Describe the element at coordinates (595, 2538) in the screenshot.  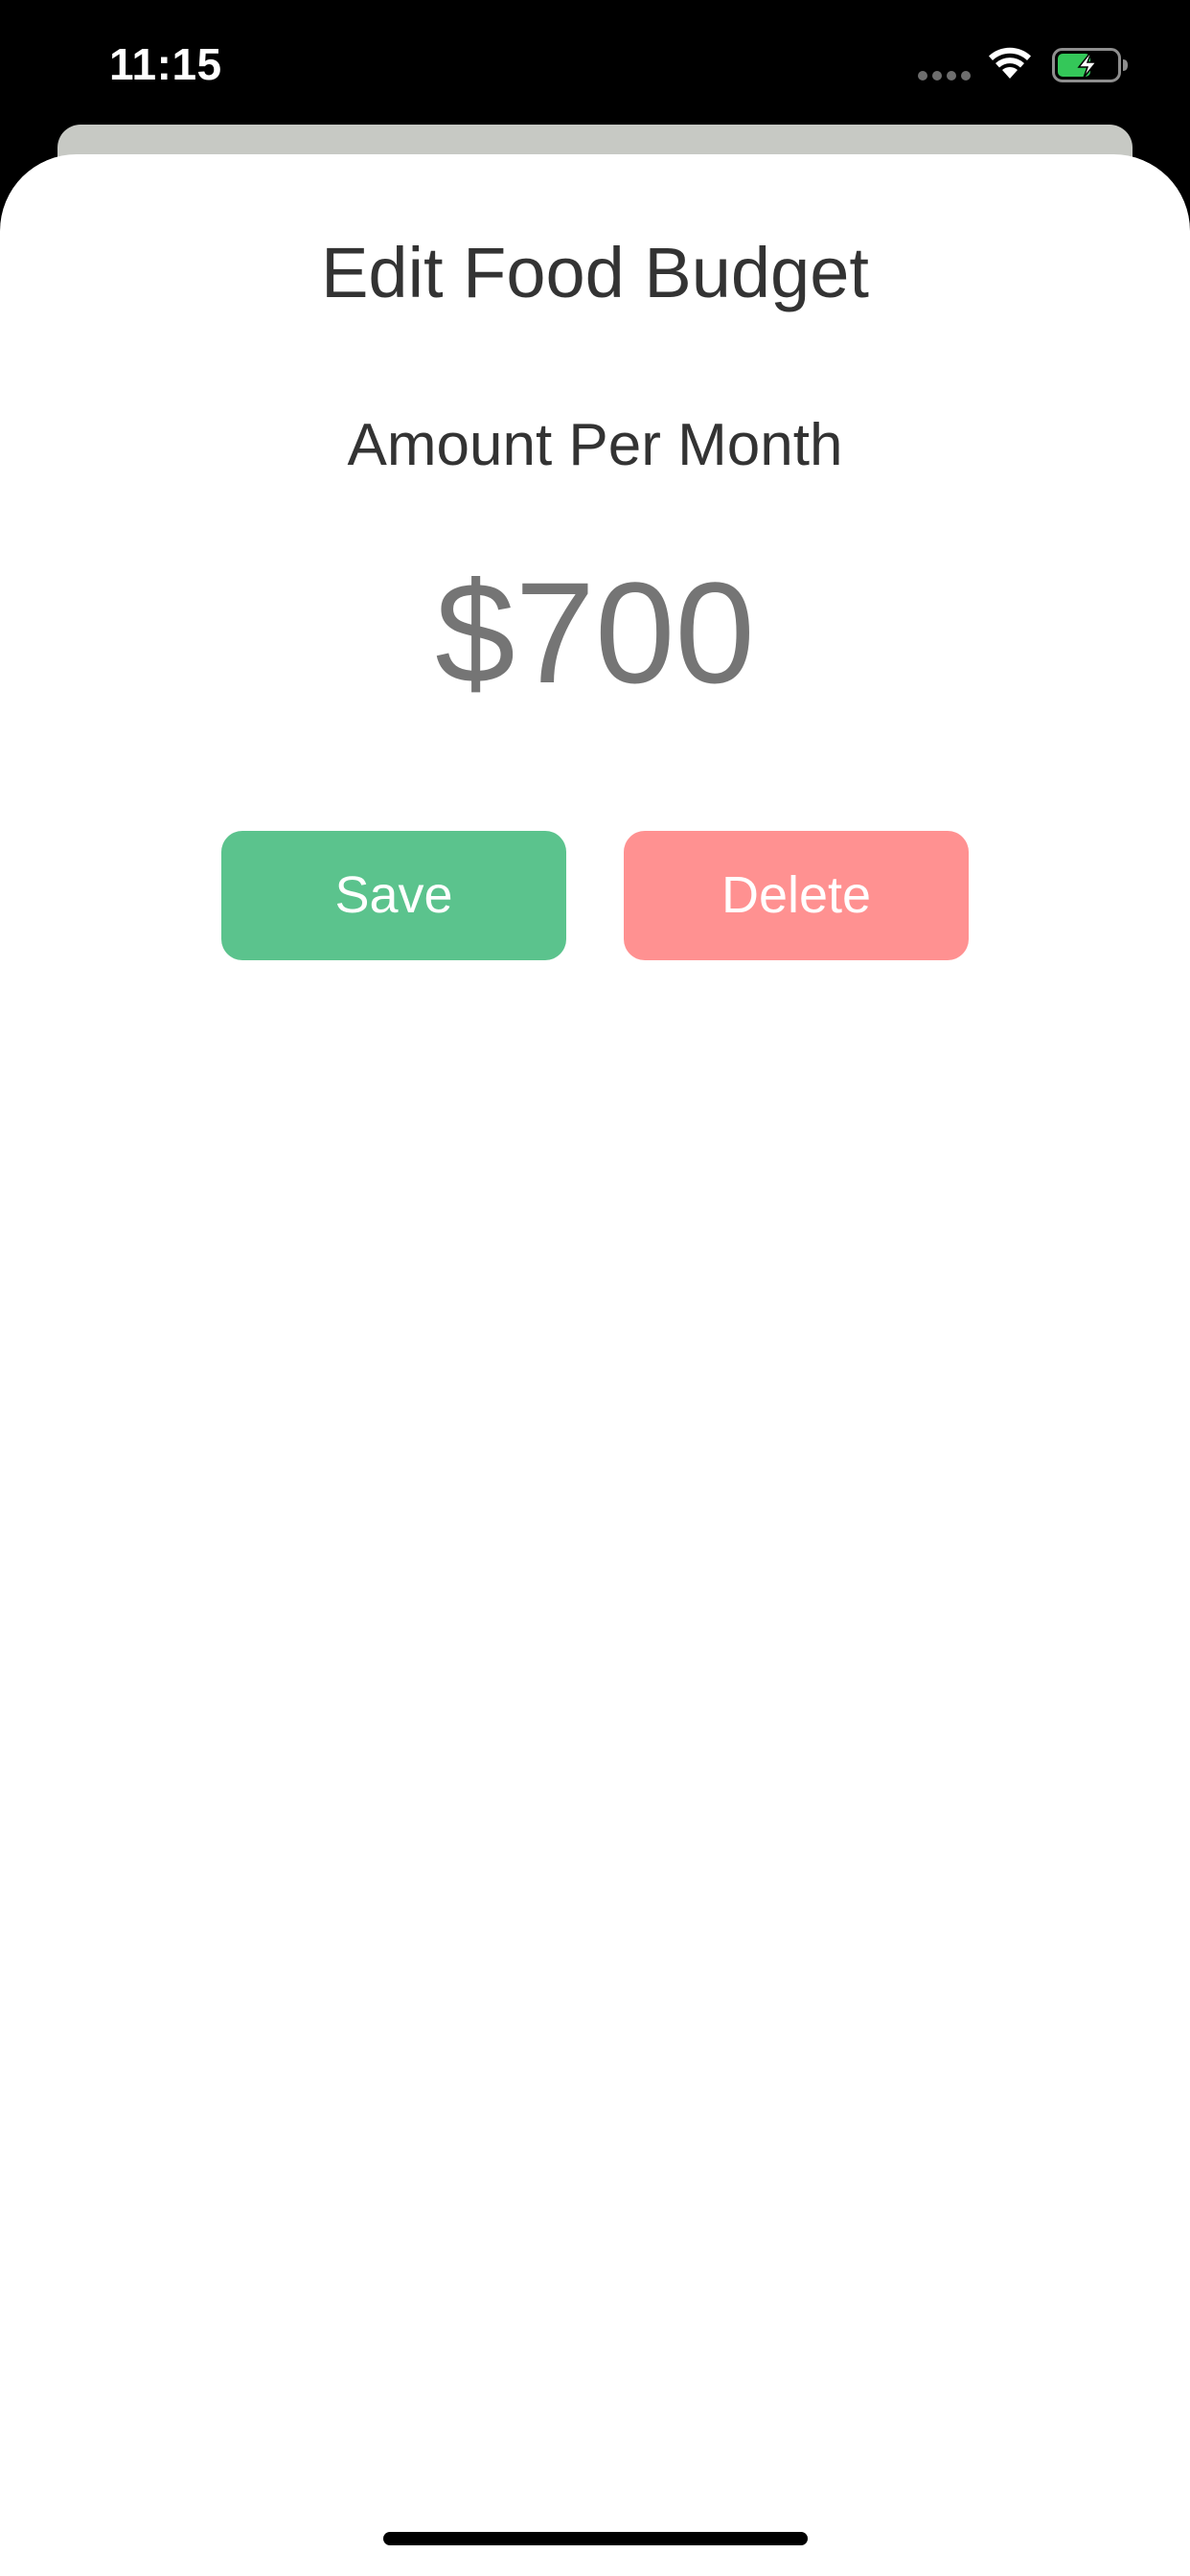
I see `home-indicator` at that location.